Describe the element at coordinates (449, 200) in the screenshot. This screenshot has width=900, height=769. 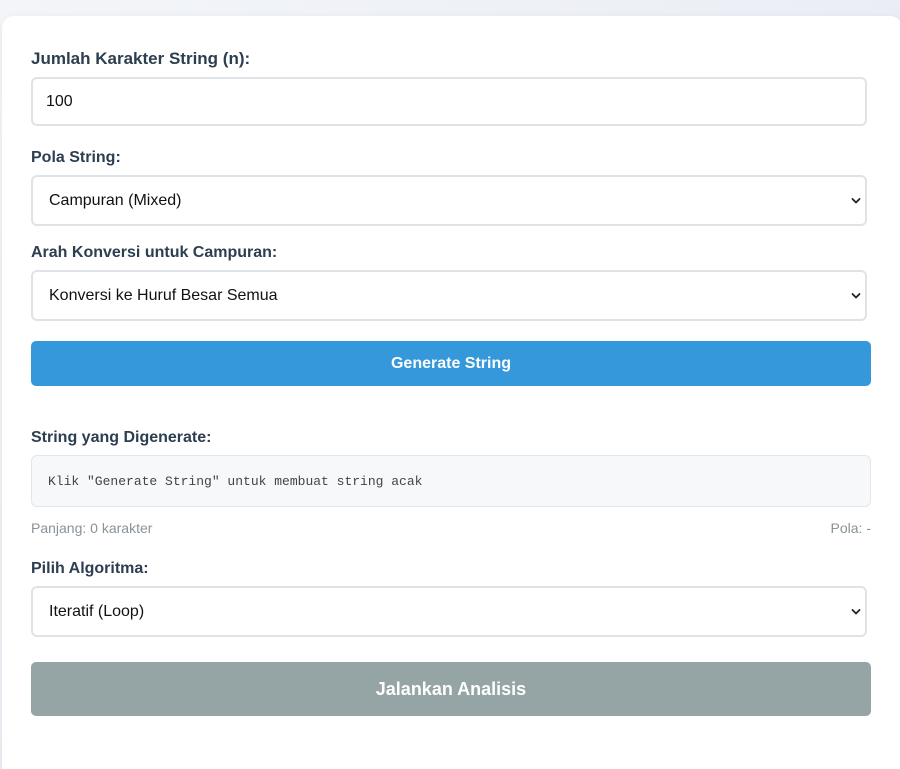
I see `pattern-select: Campuran (Mixed)` at that location.